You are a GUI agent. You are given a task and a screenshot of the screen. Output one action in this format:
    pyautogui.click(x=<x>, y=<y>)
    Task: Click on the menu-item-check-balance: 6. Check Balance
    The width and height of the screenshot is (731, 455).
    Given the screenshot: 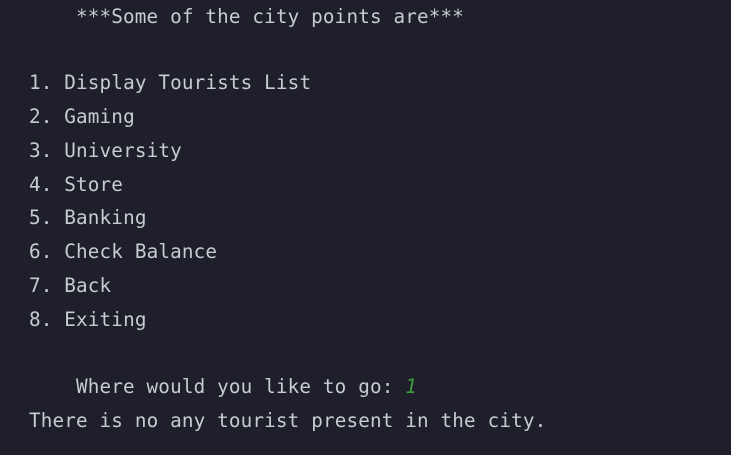 What is the action you would take?
    pyautogui.click(x=123, y=251)
    